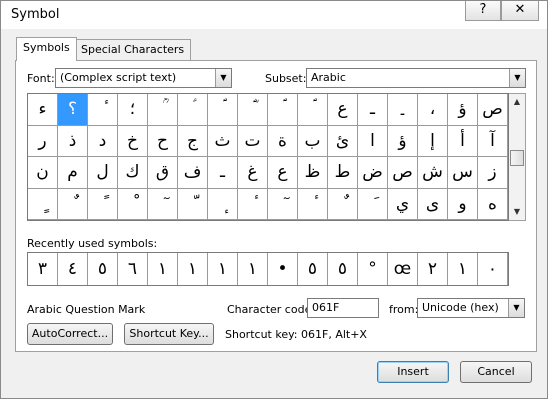  What do you see at coordinates (193, 141) in the screenshot?
I see `symbol-cell: ج` at bounding box center [193, 141].